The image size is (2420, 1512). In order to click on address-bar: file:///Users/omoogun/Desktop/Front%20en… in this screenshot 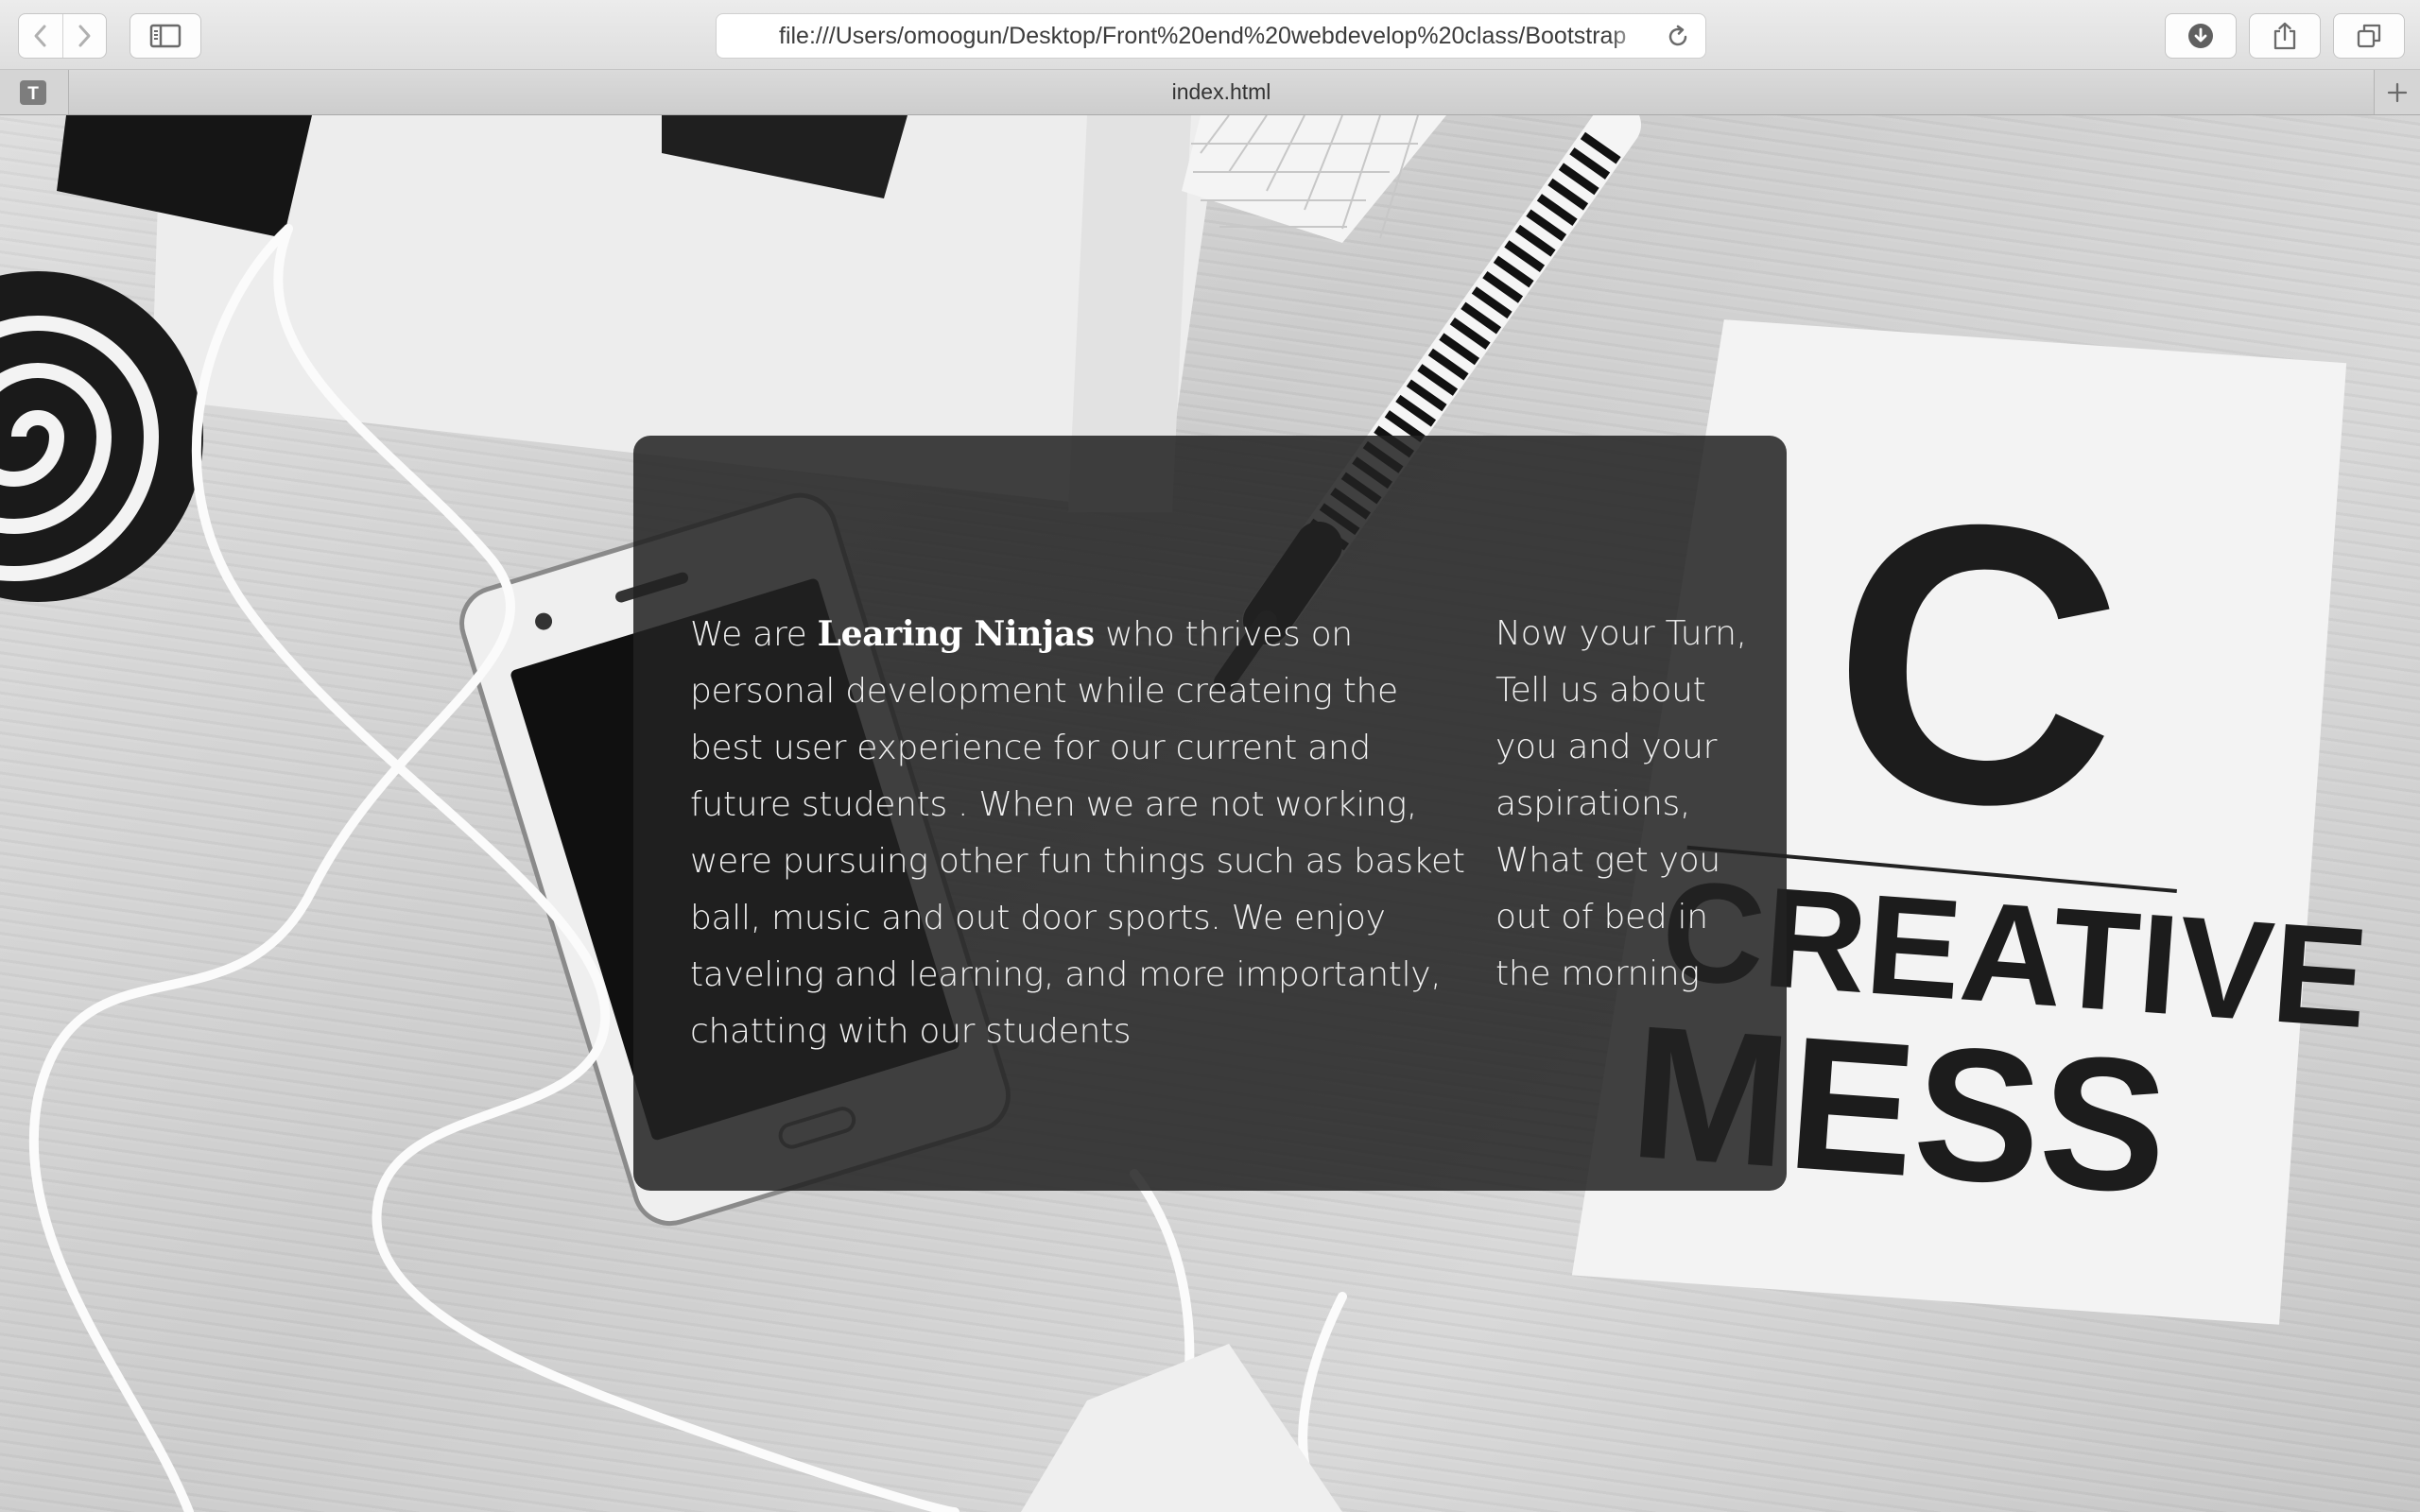, I will do `click(1211, 36)`.